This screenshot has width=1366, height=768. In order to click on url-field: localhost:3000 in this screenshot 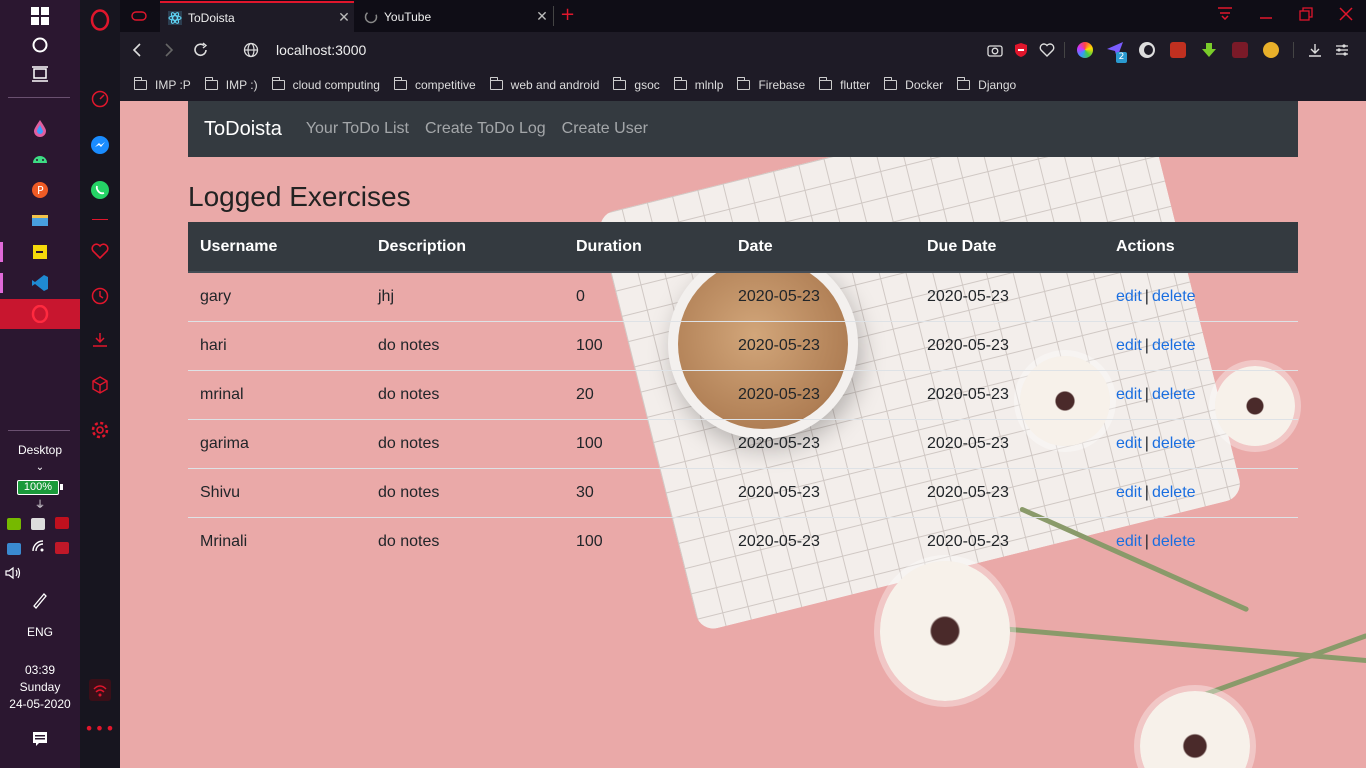, I will do `click(321, 50)`.